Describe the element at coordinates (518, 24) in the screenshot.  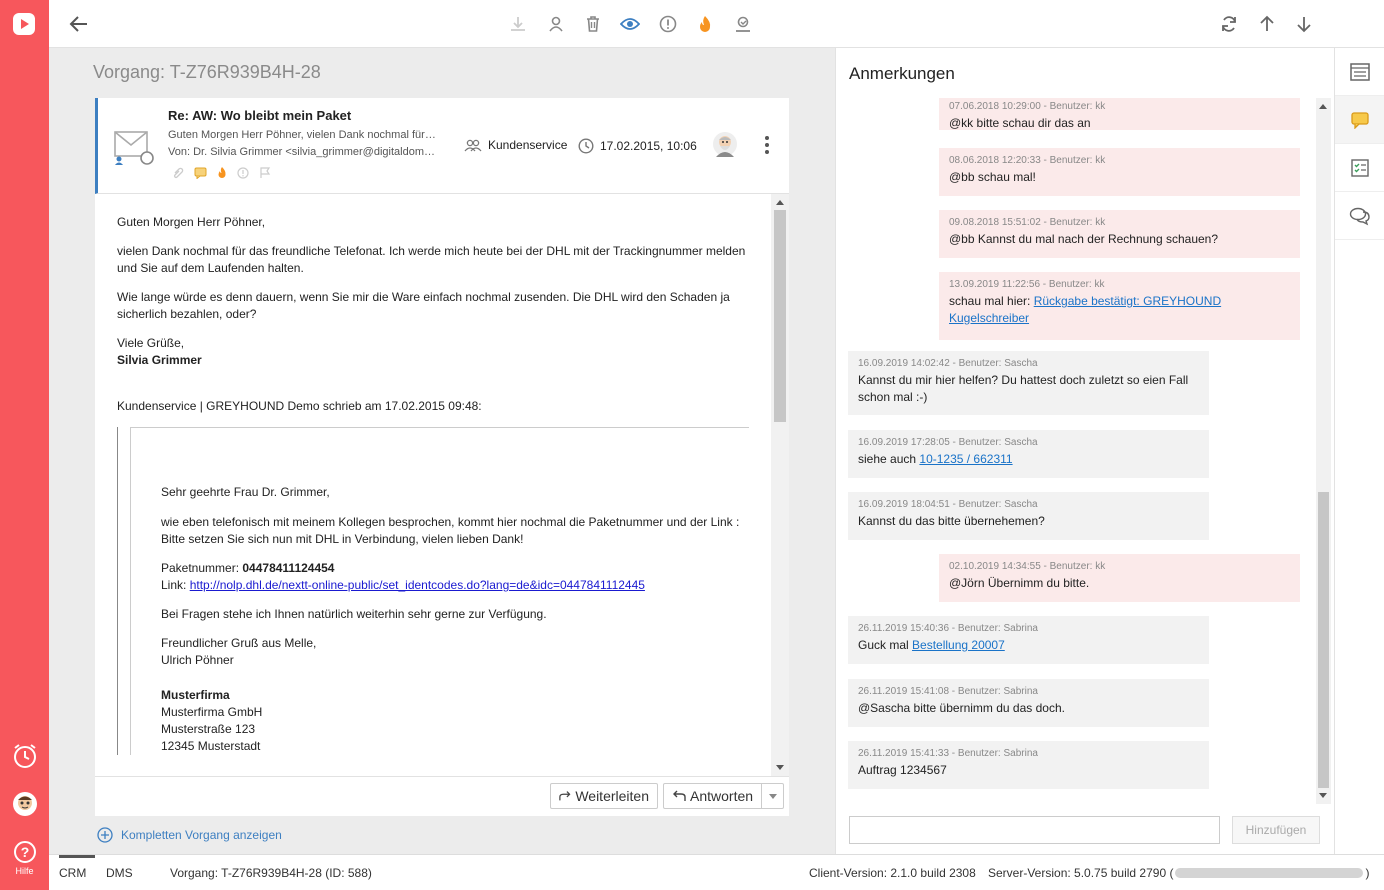
I see `download-icon` at that location.